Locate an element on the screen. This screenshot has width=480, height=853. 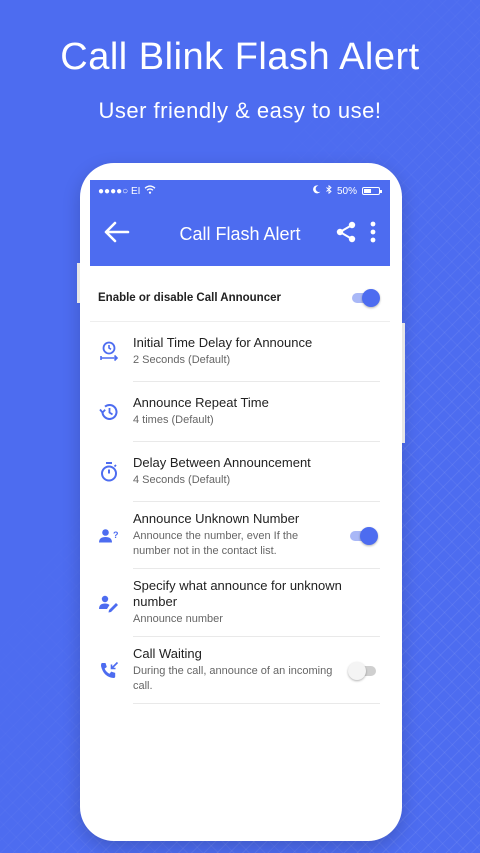
arrow-back-icon is located at coordinates (116, 234).